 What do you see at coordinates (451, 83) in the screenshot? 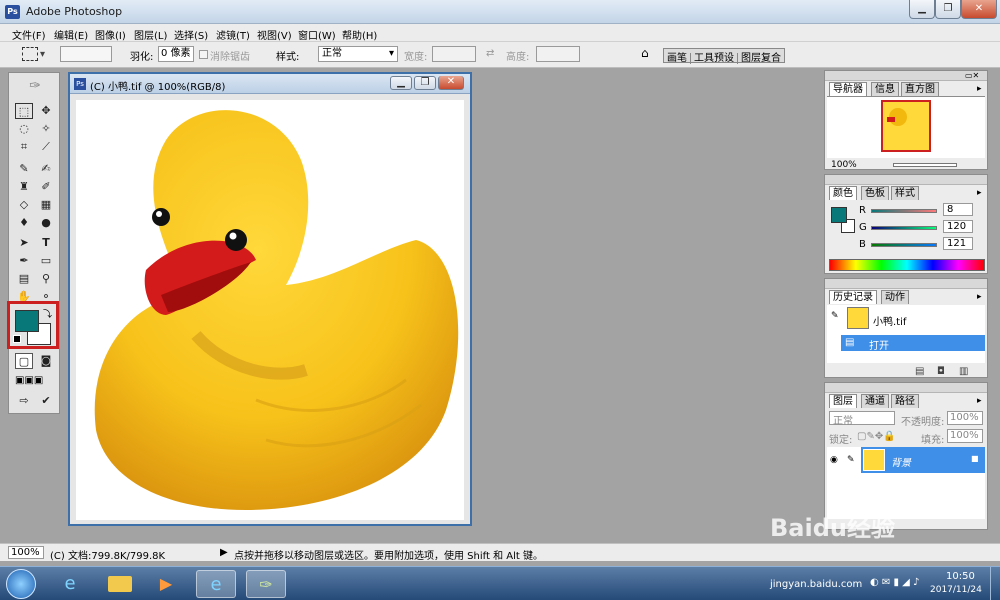
I see `doc-close-button: ✕` at bounding box center [451, 83].